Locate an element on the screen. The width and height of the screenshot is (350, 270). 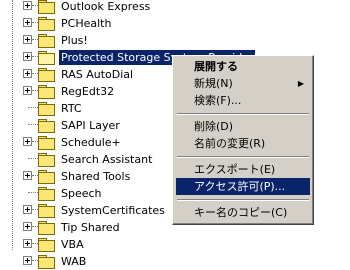
tree-item-label: Tip Shared is located at coordinates (90, 227).